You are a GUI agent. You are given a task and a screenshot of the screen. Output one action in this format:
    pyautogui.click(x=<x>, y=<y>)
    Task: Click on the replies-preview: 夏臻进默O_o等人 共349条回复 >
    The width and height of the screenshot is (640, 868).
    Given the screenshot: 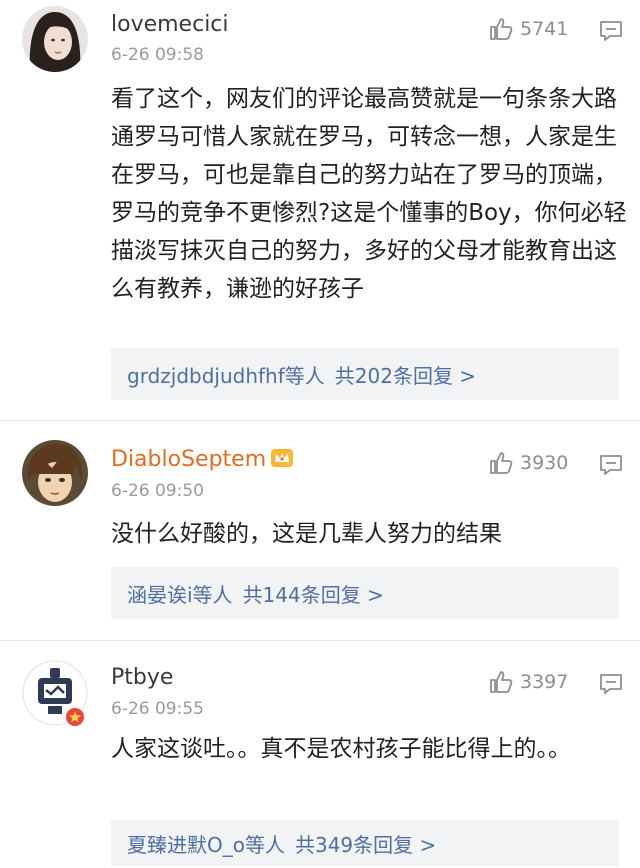 What is the action you would take?
    pyautogui.click(x=365, y=843)
    